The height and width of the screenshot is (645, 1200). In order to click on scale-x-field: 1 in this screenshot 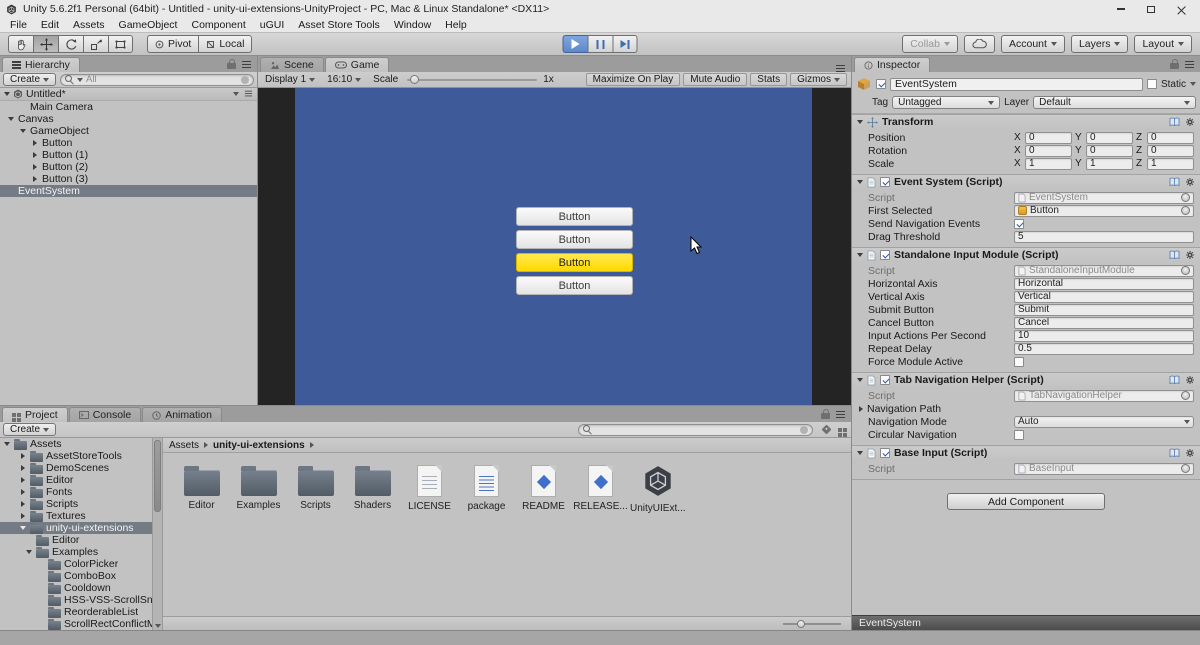, I will do `click(1048, 163)`.